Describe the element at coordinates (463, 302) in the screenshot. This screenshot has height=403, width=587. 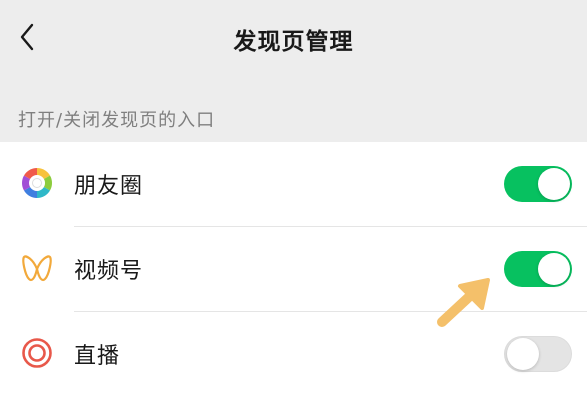
I see `pointer-arrow-icon` at that location.